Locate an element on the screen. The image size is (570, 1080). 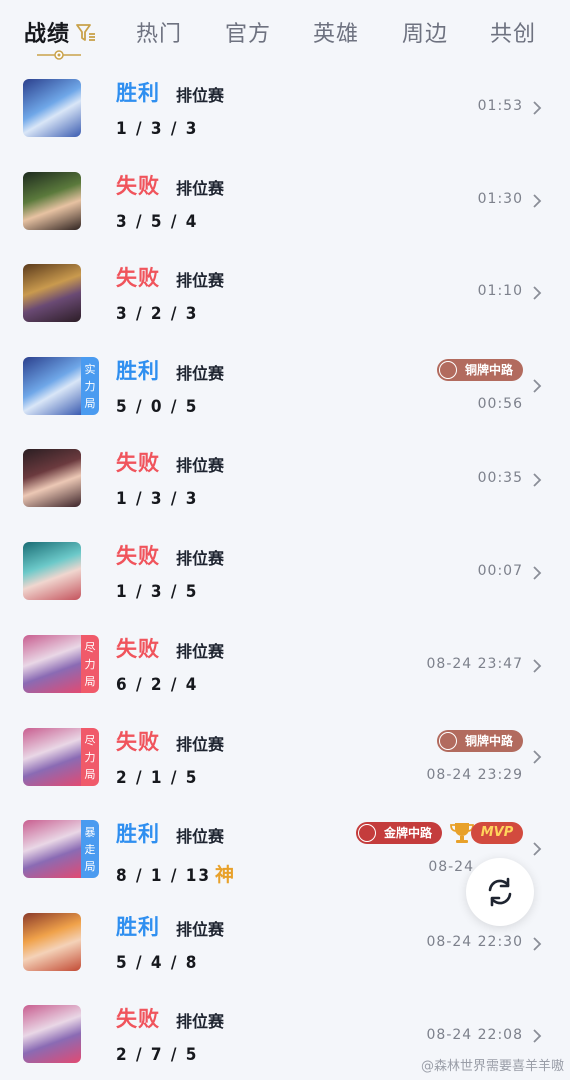
hero-avatar: 实力局 is located at coordinates (61, 386).